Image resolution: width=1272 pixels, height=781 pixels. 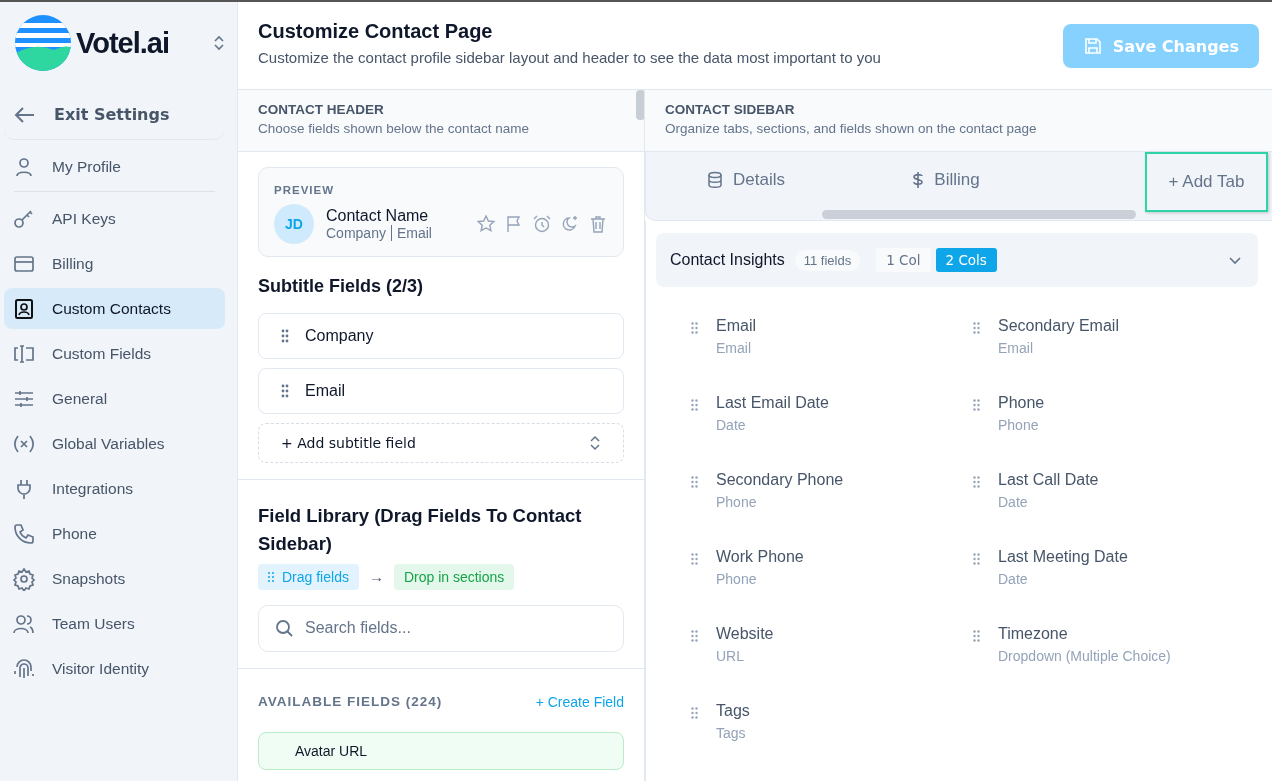 What do you see at coordinates (114, 578) in the screenshot?
I see `nav-item: Snapshots` at bounding box center [114, 578].